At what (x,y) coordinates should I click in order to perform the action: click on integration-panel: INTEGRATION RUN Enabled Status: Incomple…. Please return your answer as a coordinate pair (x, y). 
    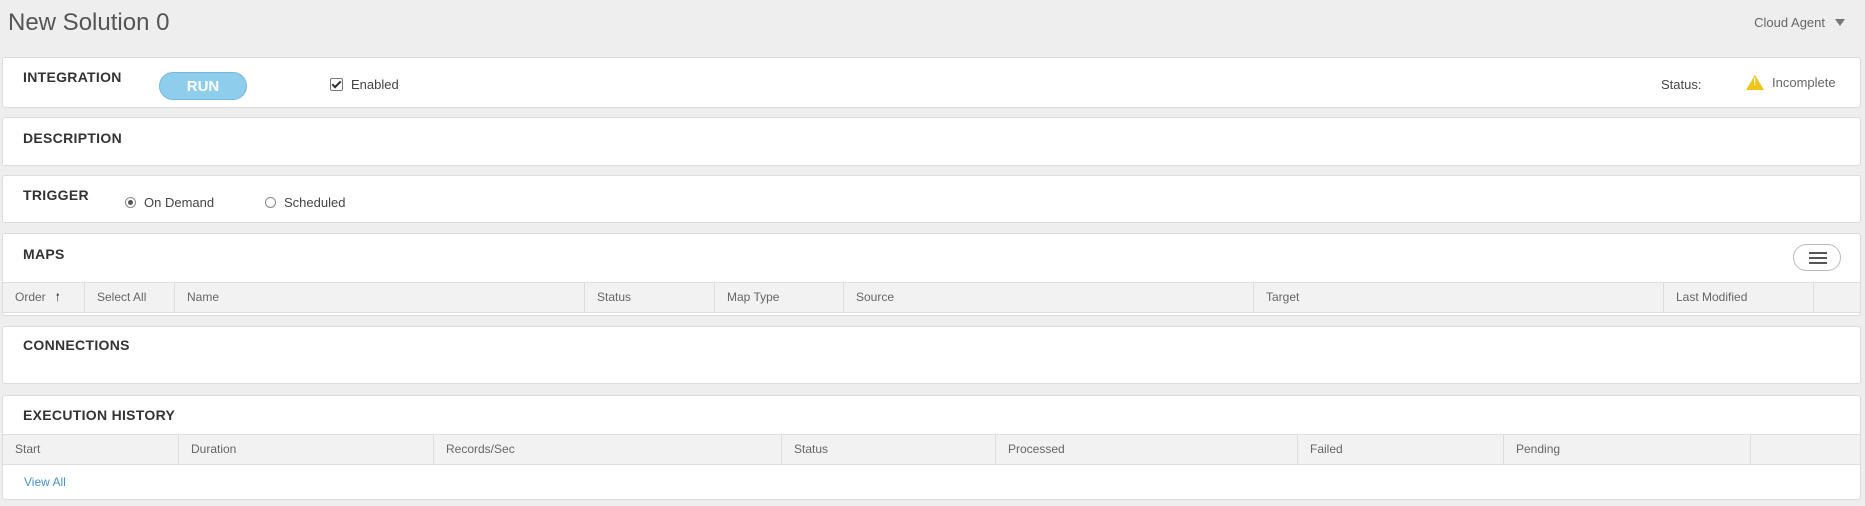
    Looking at the image, I should click on (931, 82).